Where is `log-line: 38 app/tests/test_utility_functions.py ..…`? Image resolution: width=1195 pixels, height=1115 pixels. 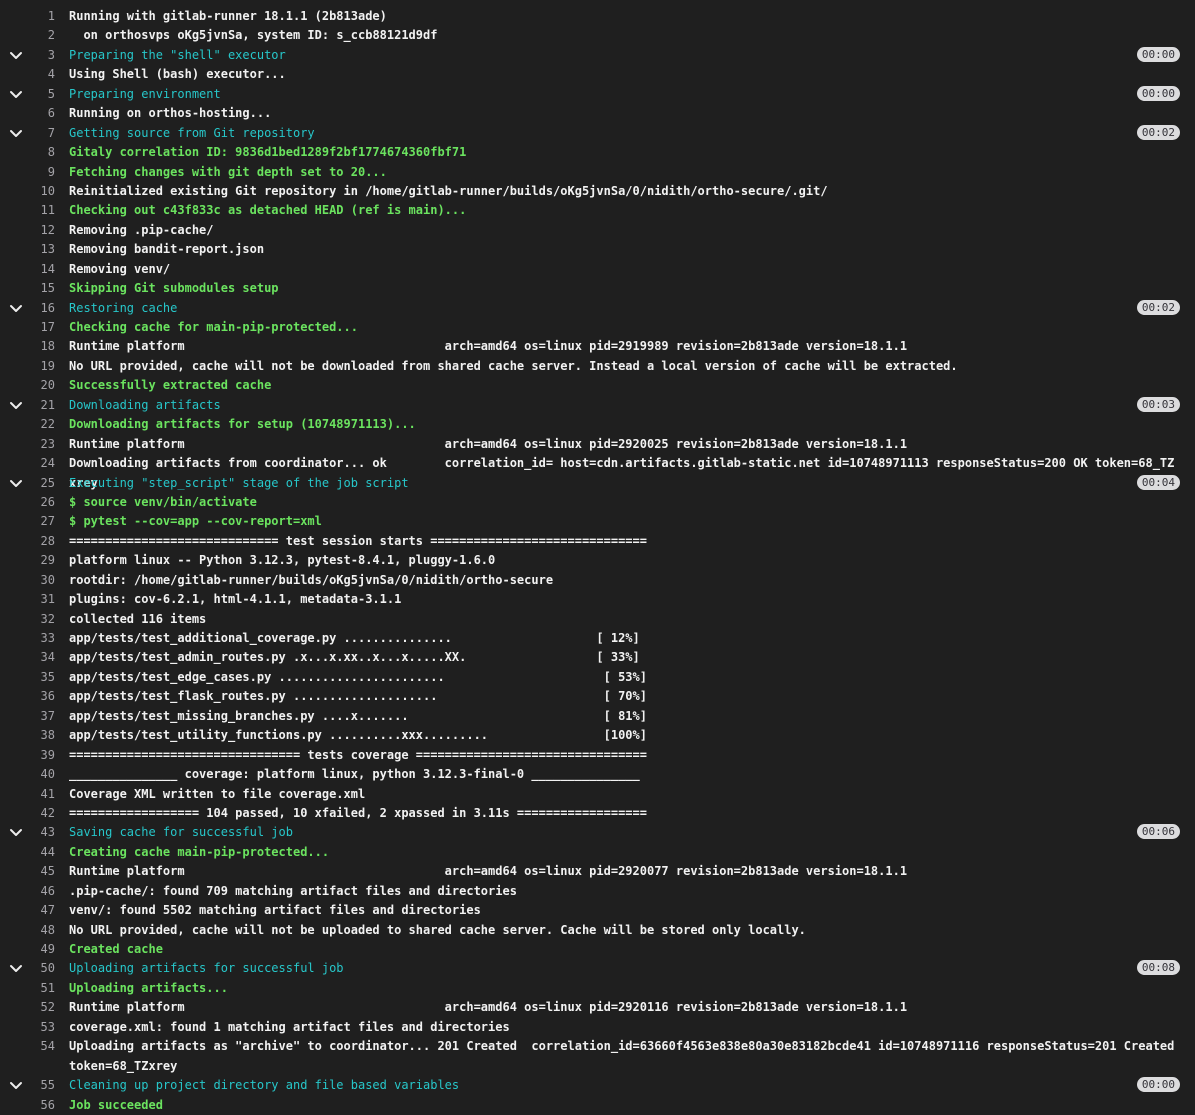 log-line: 38 app/tests/test_utility_functions.py ..… is located at coordinates (597, 735).